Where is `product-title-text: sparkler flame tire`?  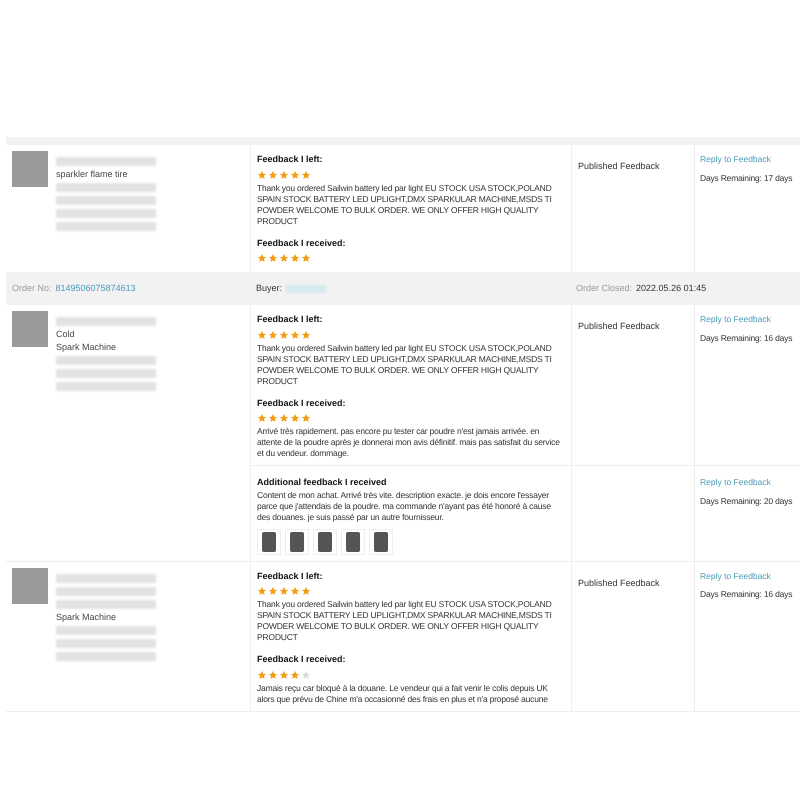
product-title-text: sparkler flame tire is located at coordinates (92, 174).